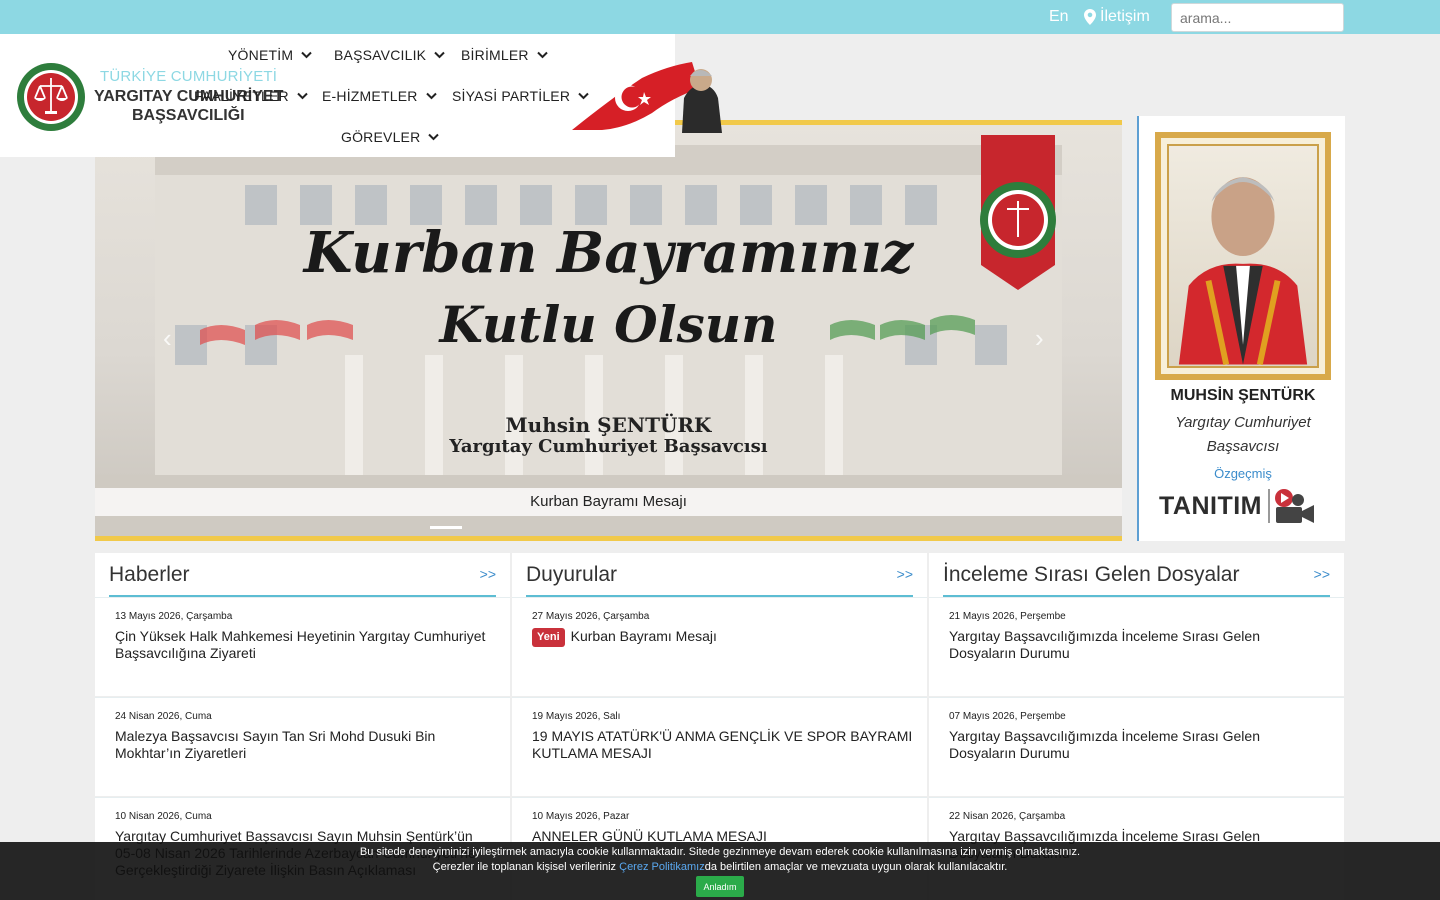 Image resolution: width=1440 pixels, height=900 pixels. What do you see at coordinates (662, 867) in the screenshot?
I see `cookie-policy-link: Çerez Politikamız` at bounding box center [662, 867].